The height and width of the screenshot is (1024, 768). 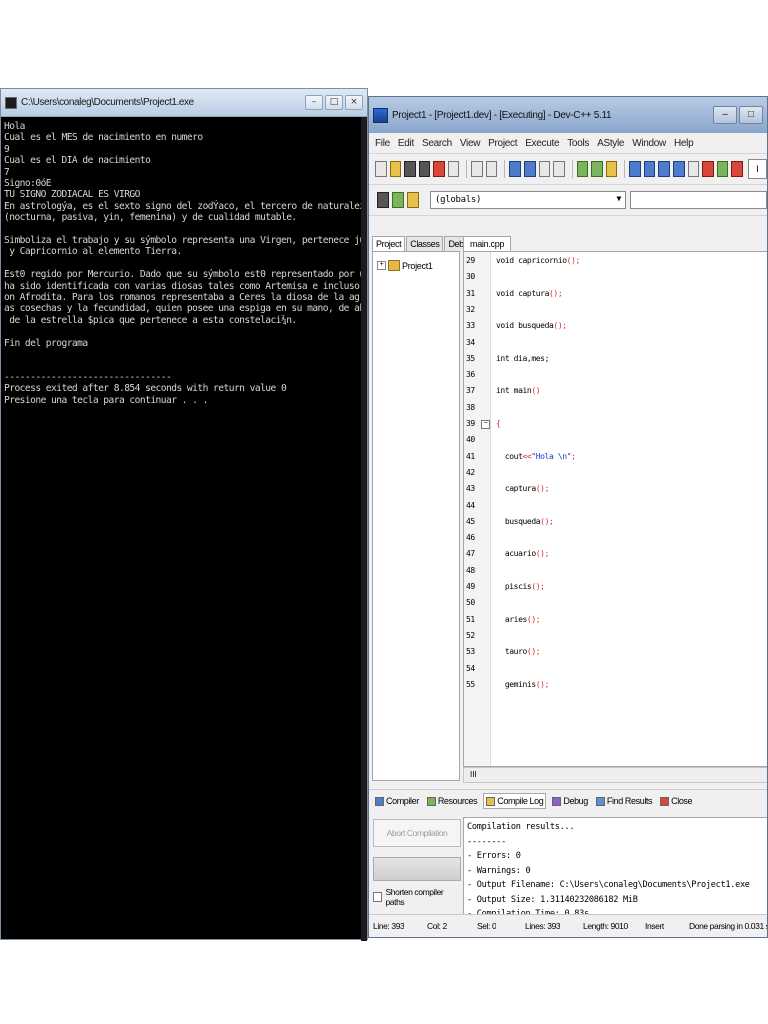 I want to click on line-number: 45, so click(x=470, y=521).